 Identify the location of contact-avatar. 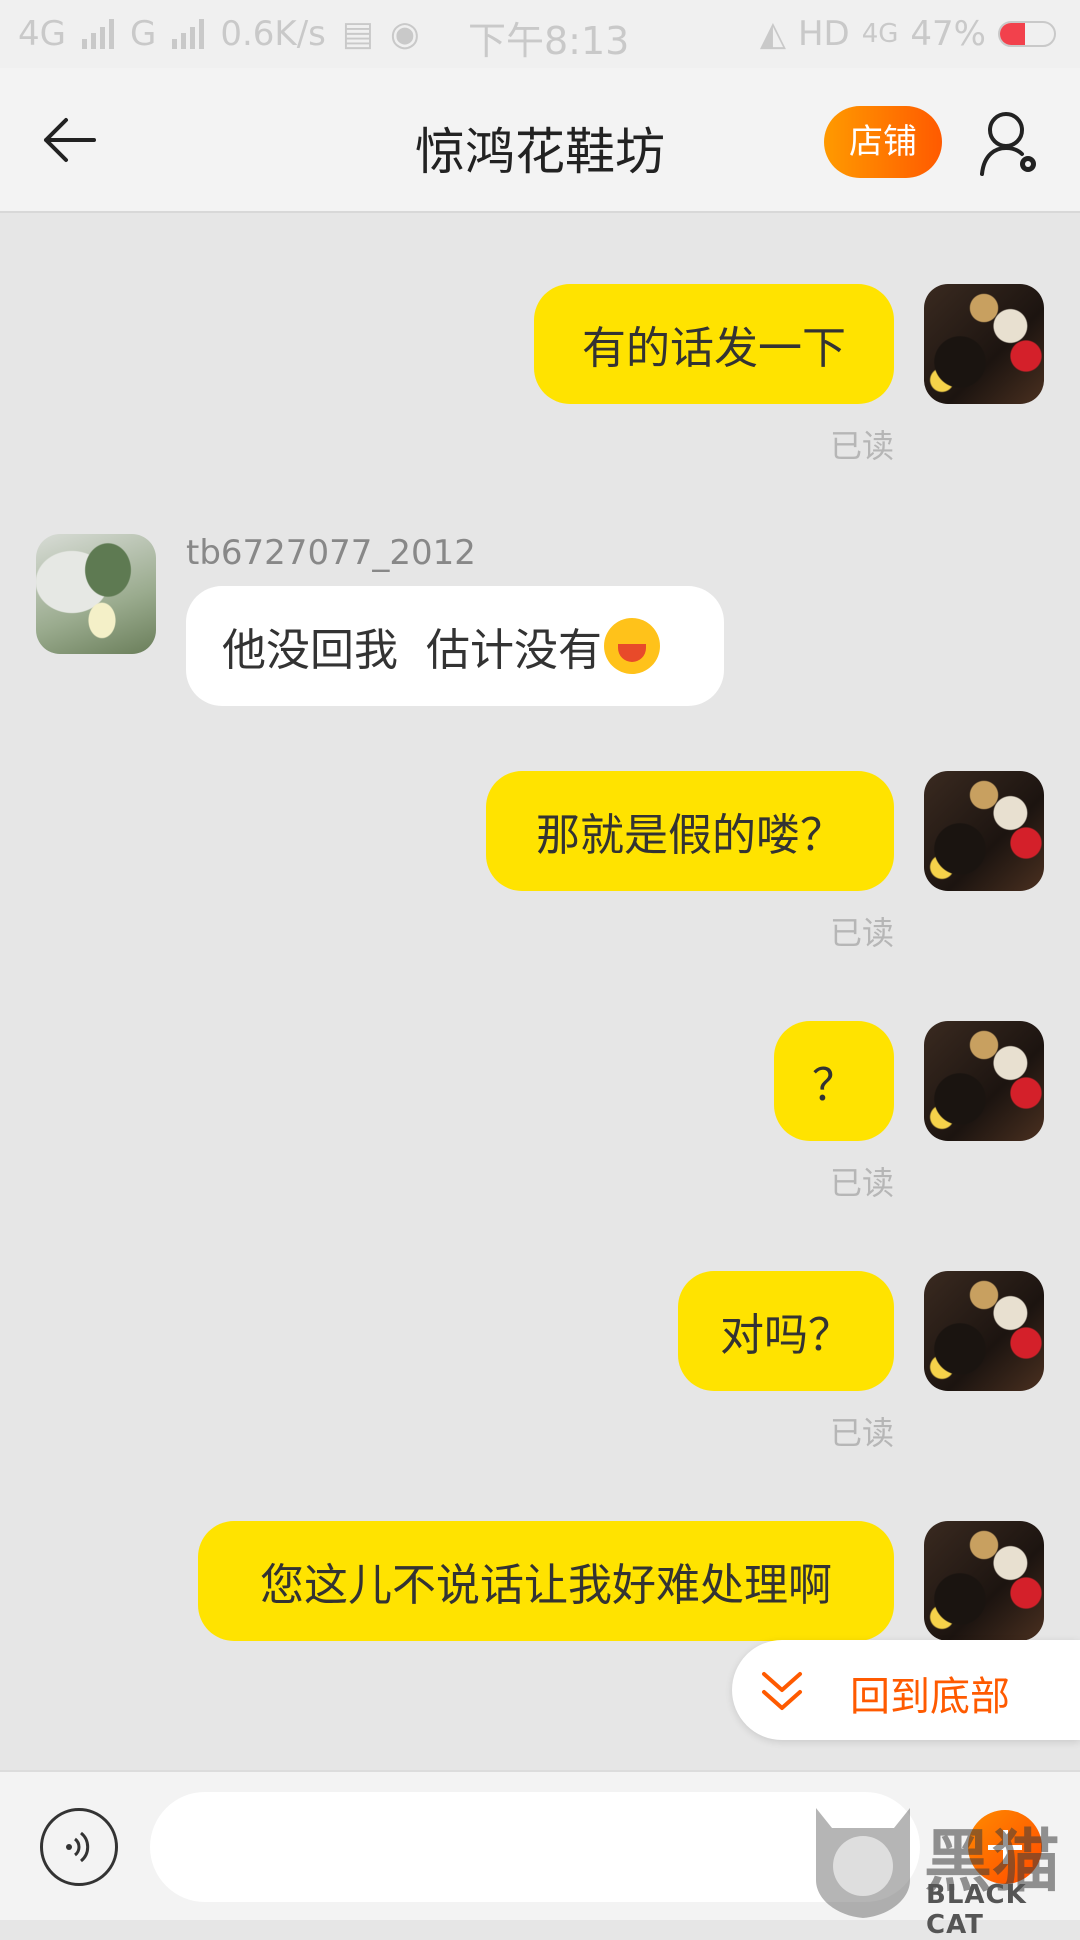
(96, 594).